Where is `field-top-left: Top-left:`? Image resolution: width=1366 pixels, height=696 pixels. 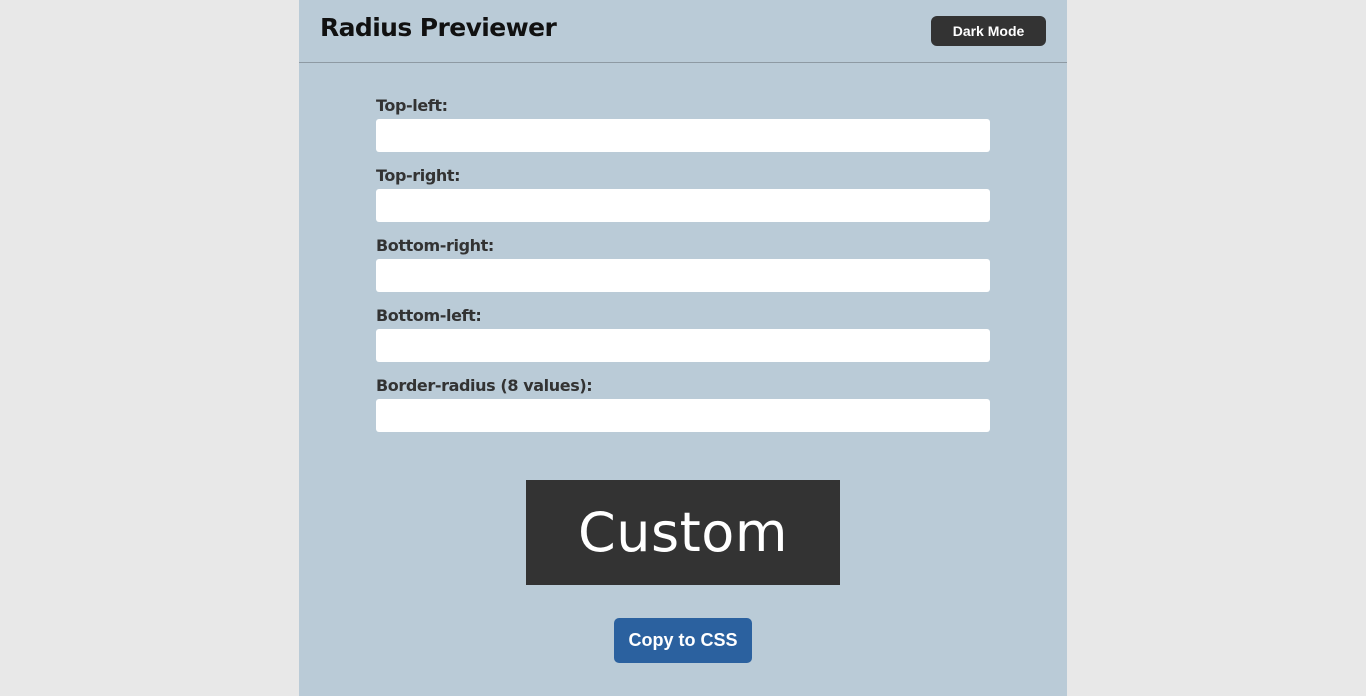 field-top-left: Top-left: is located at coordinates (683, 128).